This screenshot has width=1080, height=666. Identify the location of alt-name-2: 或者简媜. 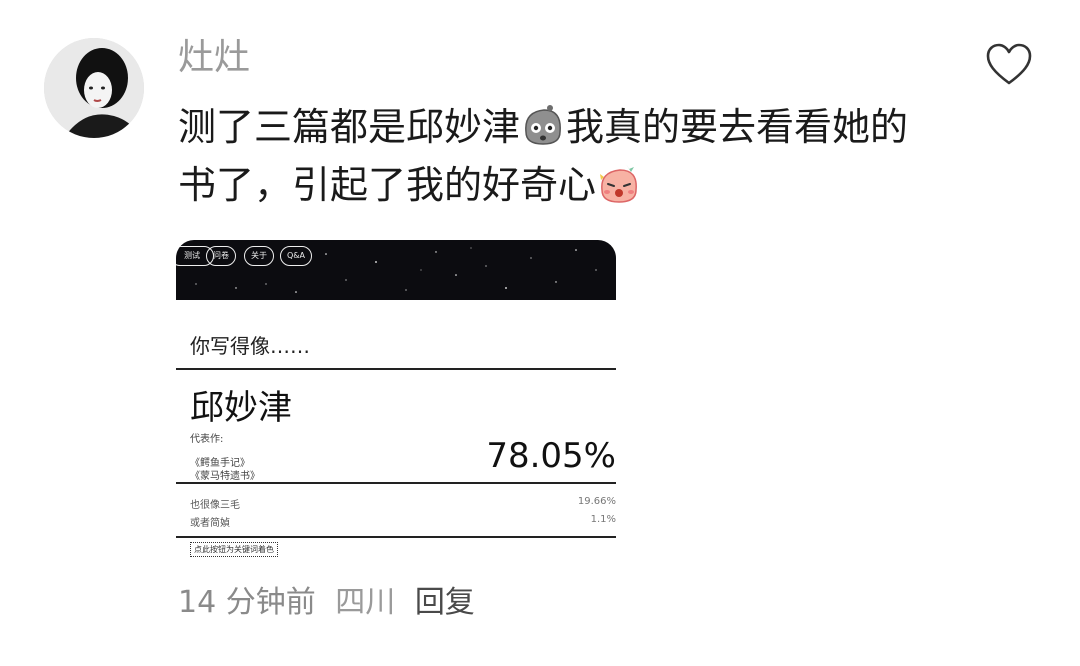
(210, 523).